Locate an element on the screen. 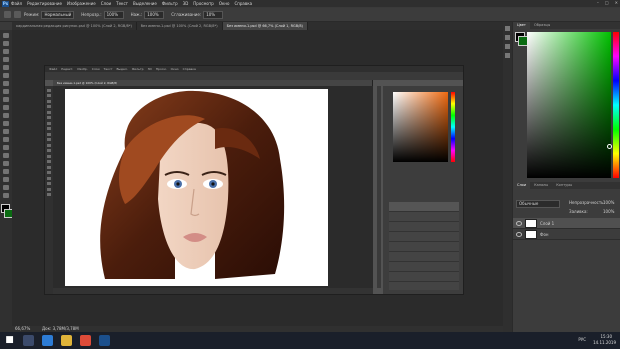 Image resolution: width=620 pixels, height=349 pixels. layer-name: Фон is located at coordinates (544, 234).